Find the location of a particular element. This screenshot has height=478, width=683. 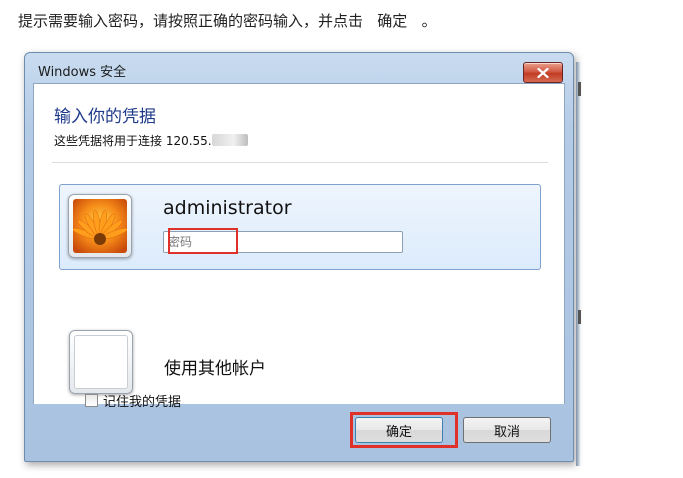

username-label: administrator is located at coordinates (227, 208).